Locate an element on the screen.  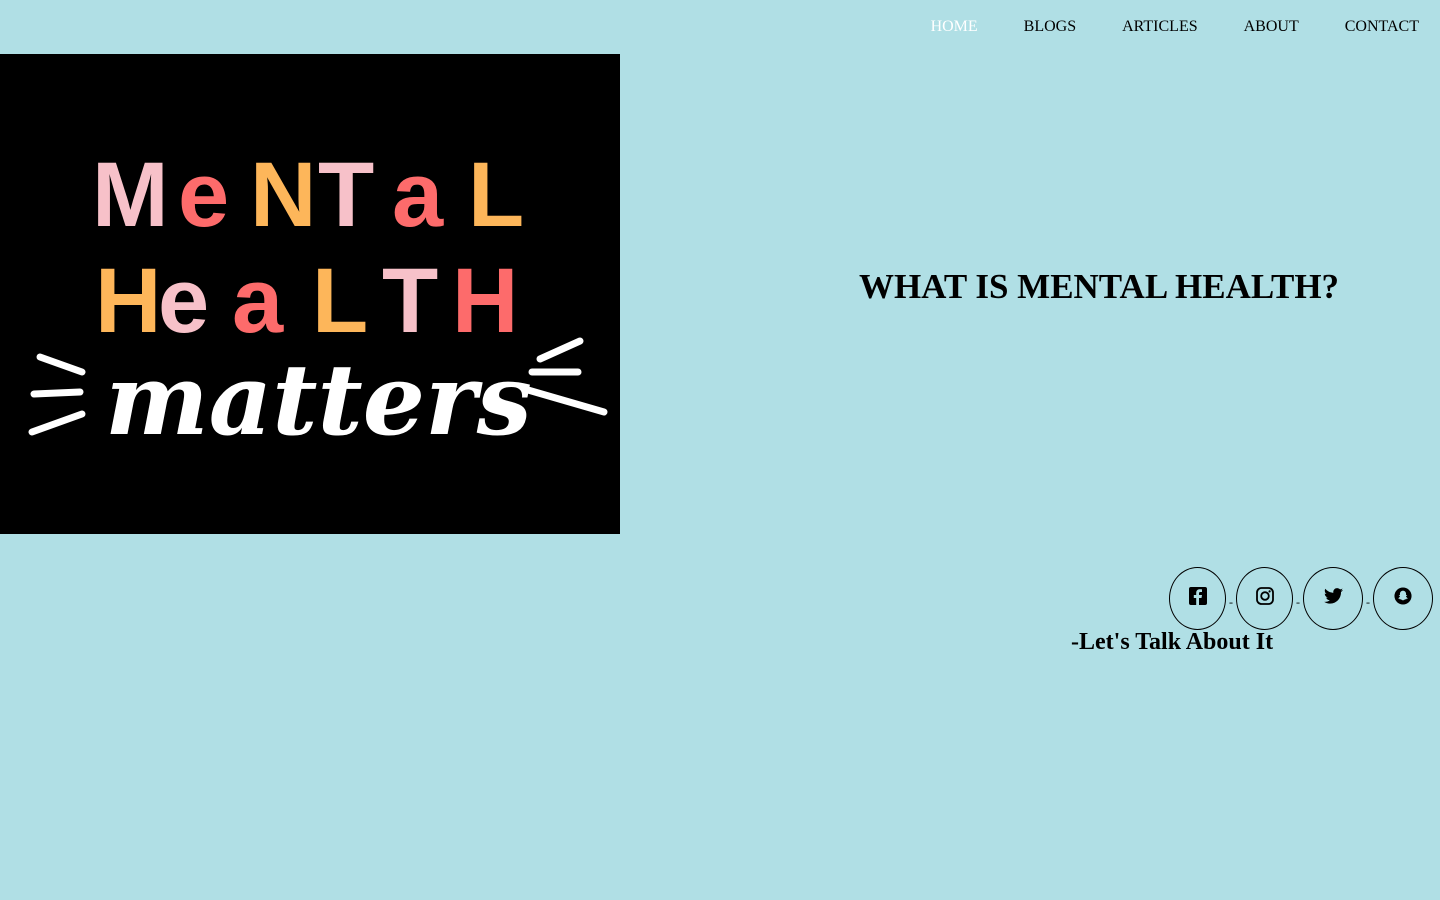
facebook-button is located at coordinates (1197, 598).